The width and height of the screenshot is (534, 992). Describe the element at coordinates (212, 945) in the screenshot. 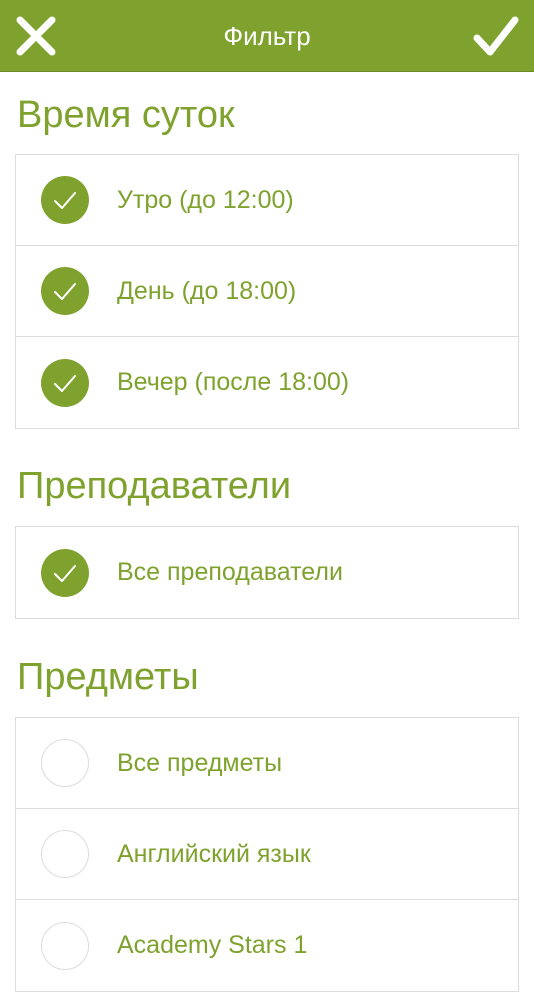

I see `option-label: Academy Stars 1` at that location.